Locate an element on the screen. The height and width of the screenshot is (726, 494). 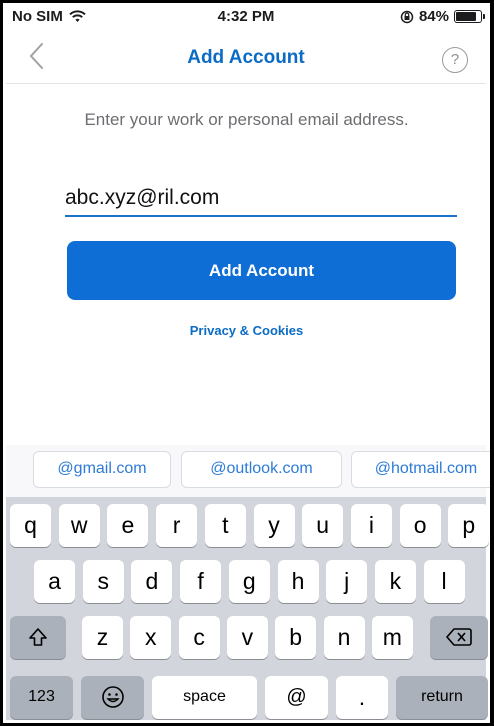
key-y: y is located at coordinates (274, 525).